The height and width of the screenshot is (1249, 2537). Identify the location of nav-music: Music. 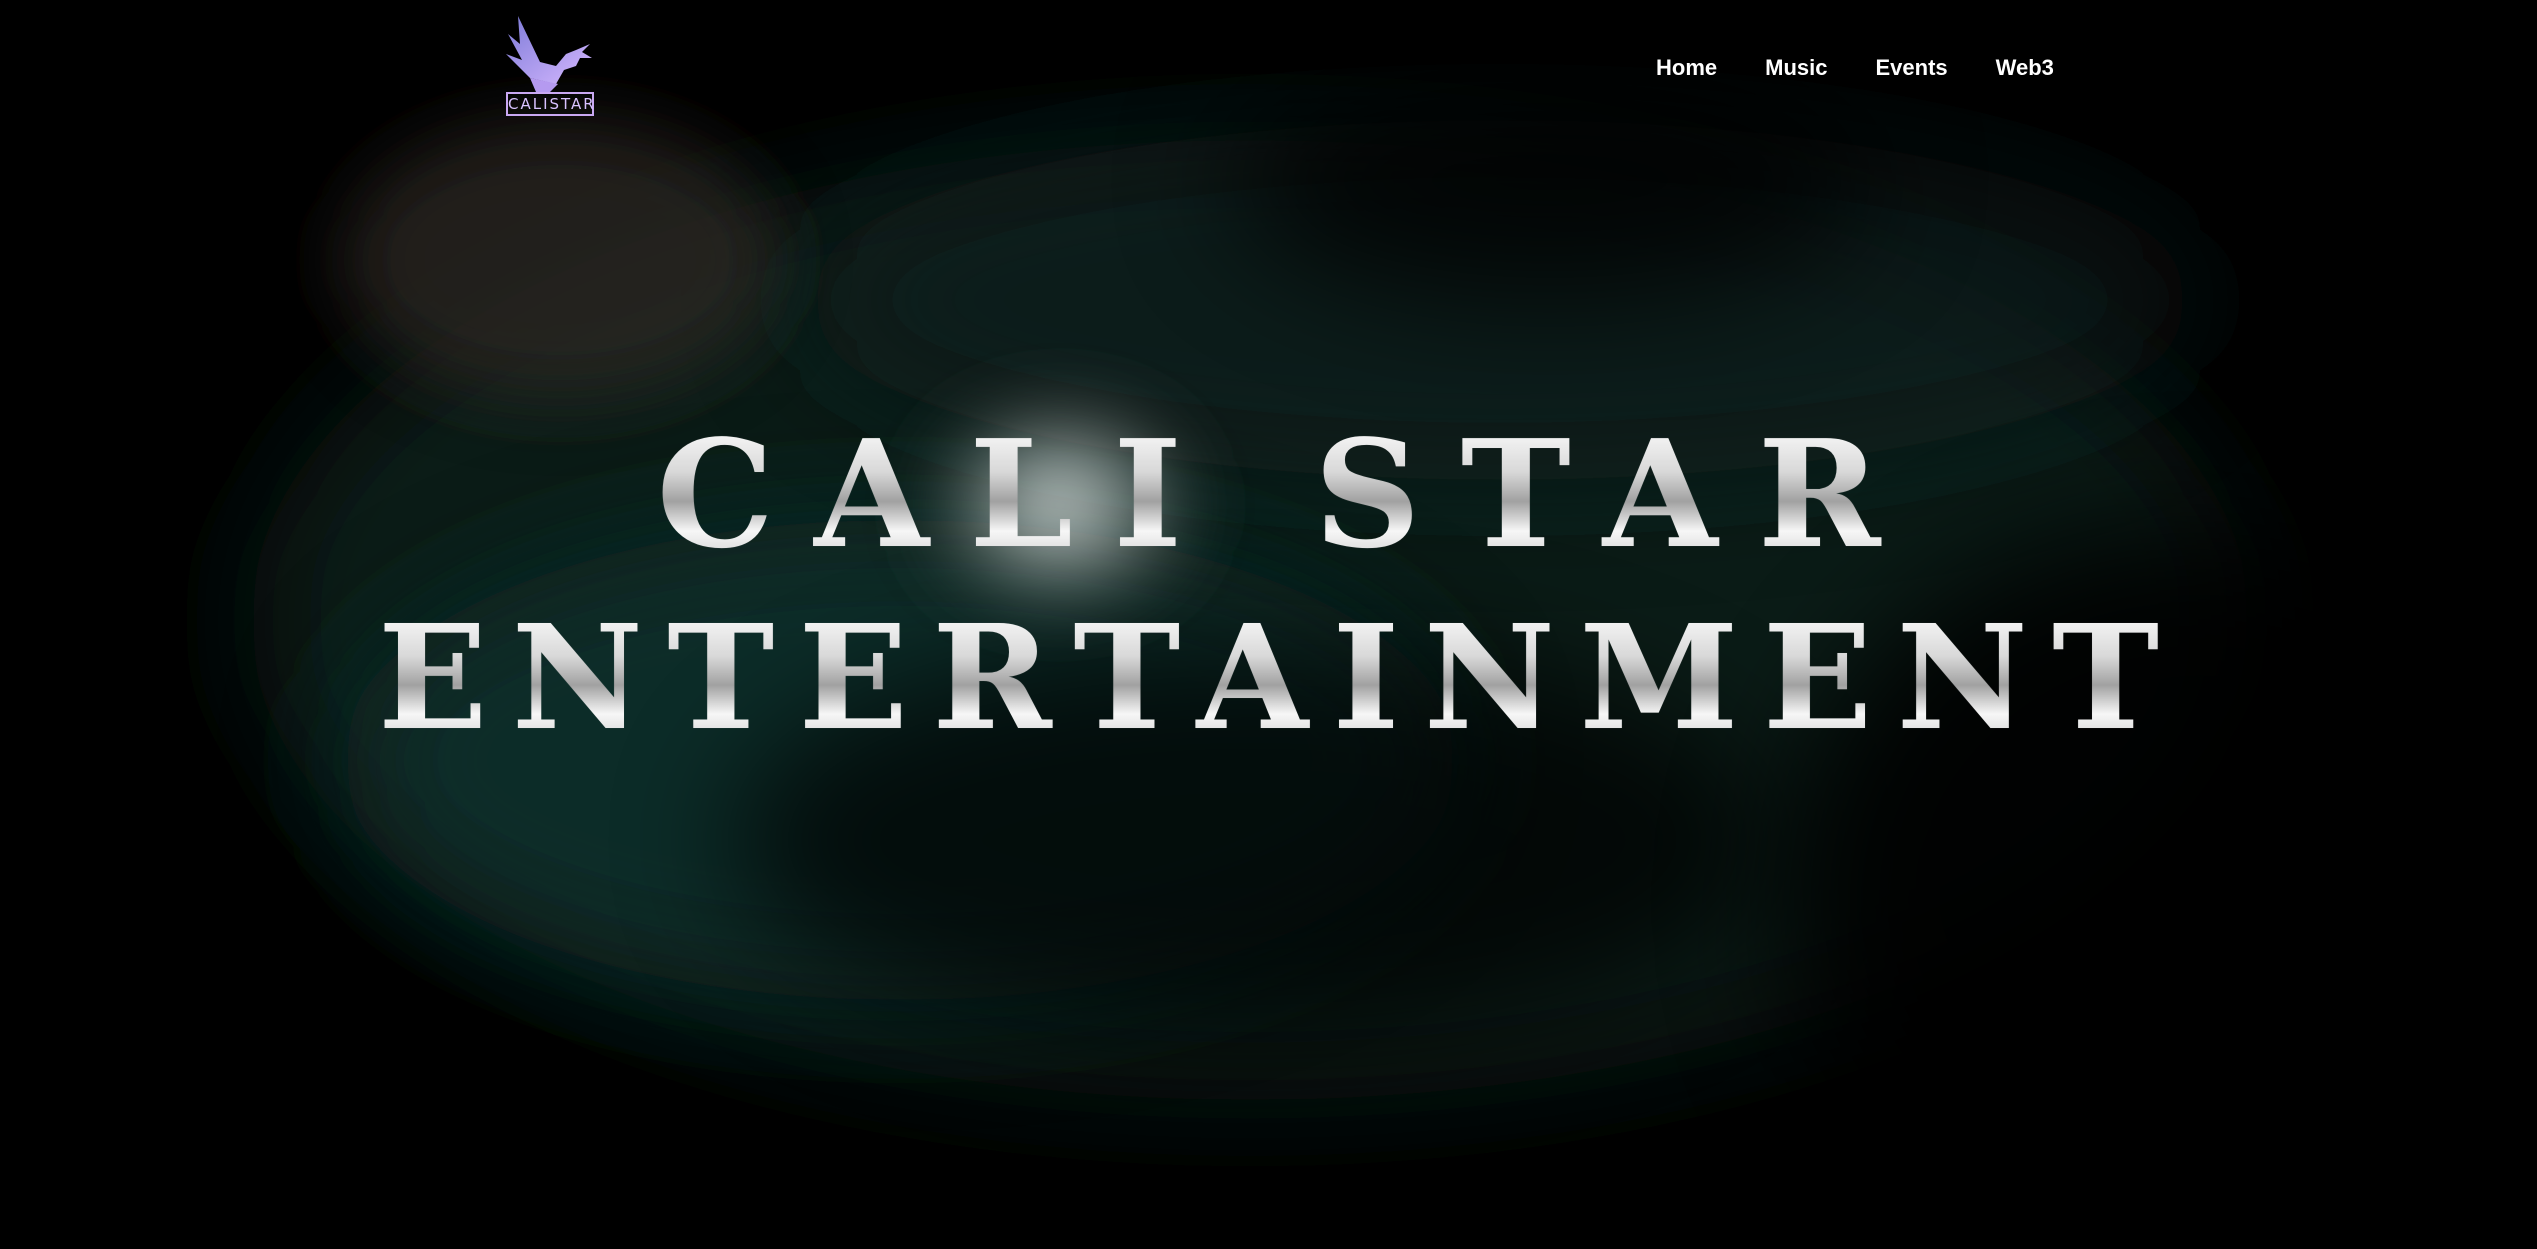
(1796, 68).